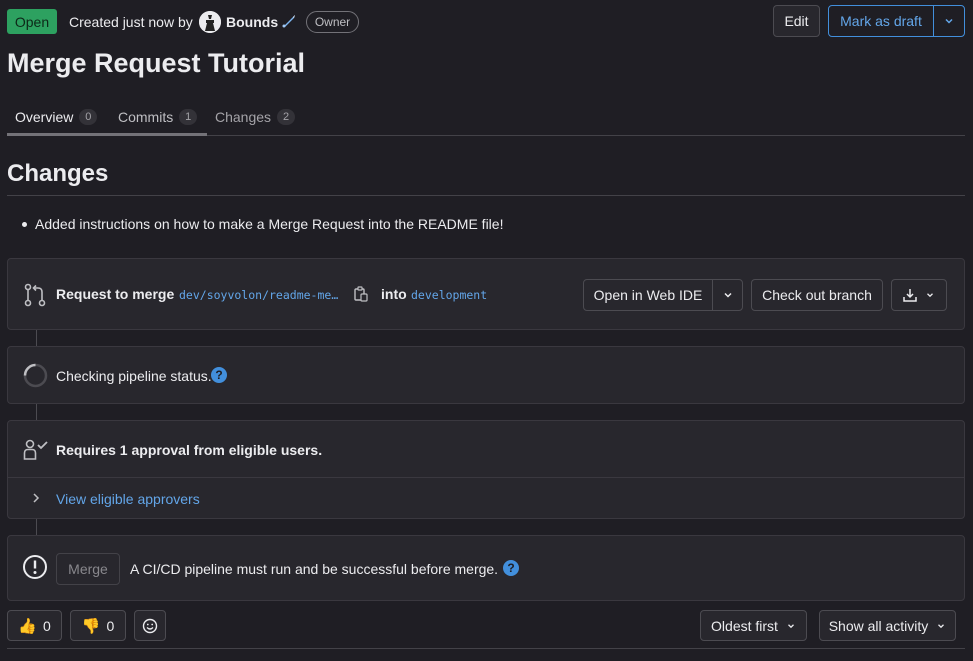  I want to click on smiley-icon, so click(150, 625).